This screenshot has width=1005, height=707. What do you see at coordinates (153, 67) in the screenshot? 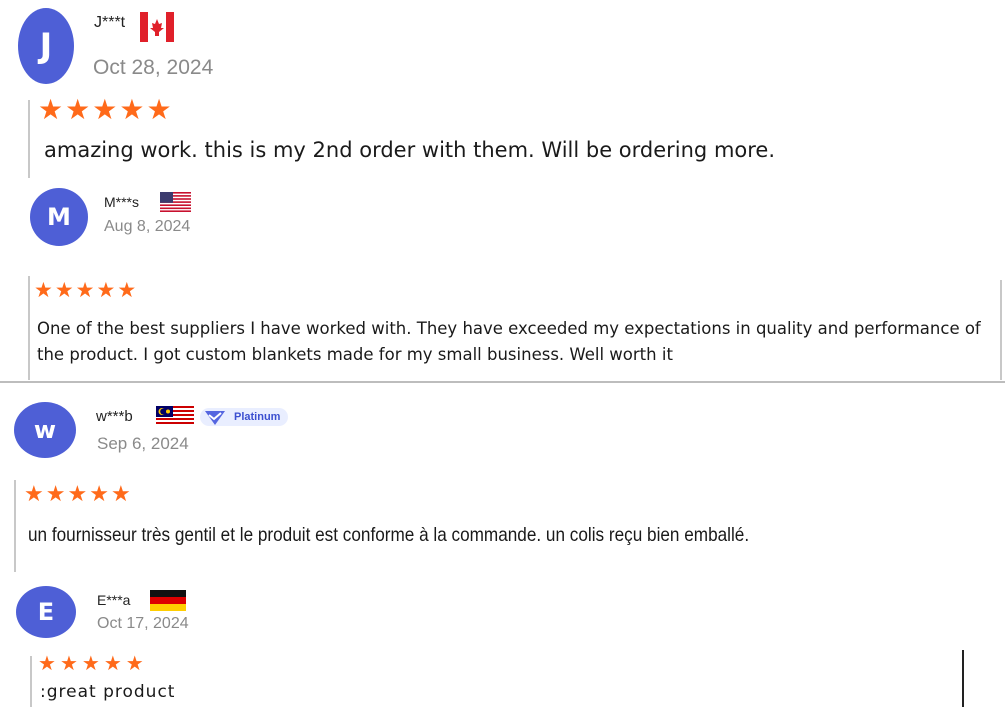
I see `review-date: Oct 28, 2024` at bounding box center [153, 67].